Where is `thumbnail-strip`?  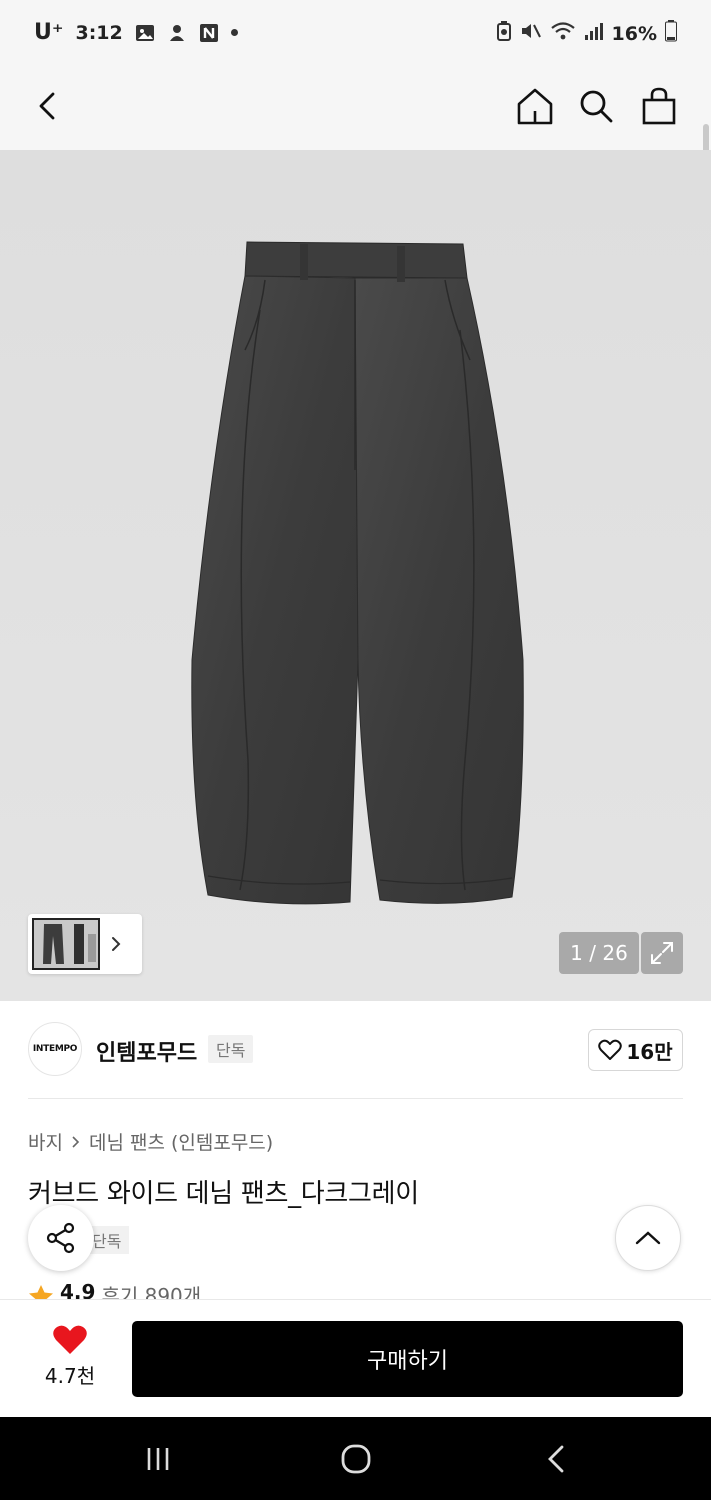
thumbnail-strip is located at coordinates (85, 944).